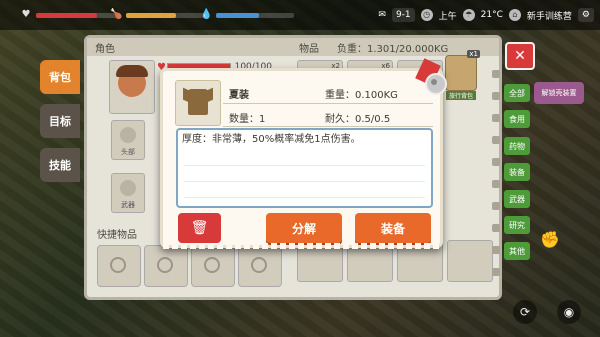 The height and width of the screenshot is (337, 600). What do you see at coordinates (117, 235) in the screenshot?
I see `quick-items-title: 快捷物品` at bounding box center [117, 235].